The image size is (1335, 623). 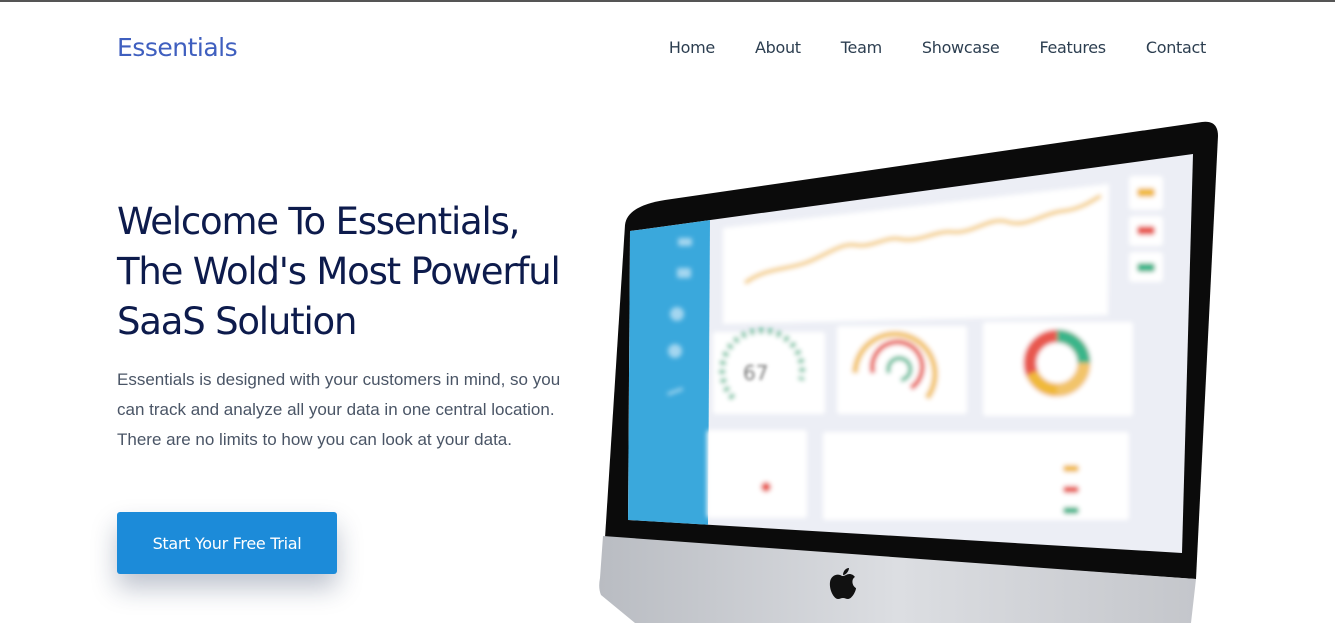 I want to click on top-border, so click(x=667, y=1).